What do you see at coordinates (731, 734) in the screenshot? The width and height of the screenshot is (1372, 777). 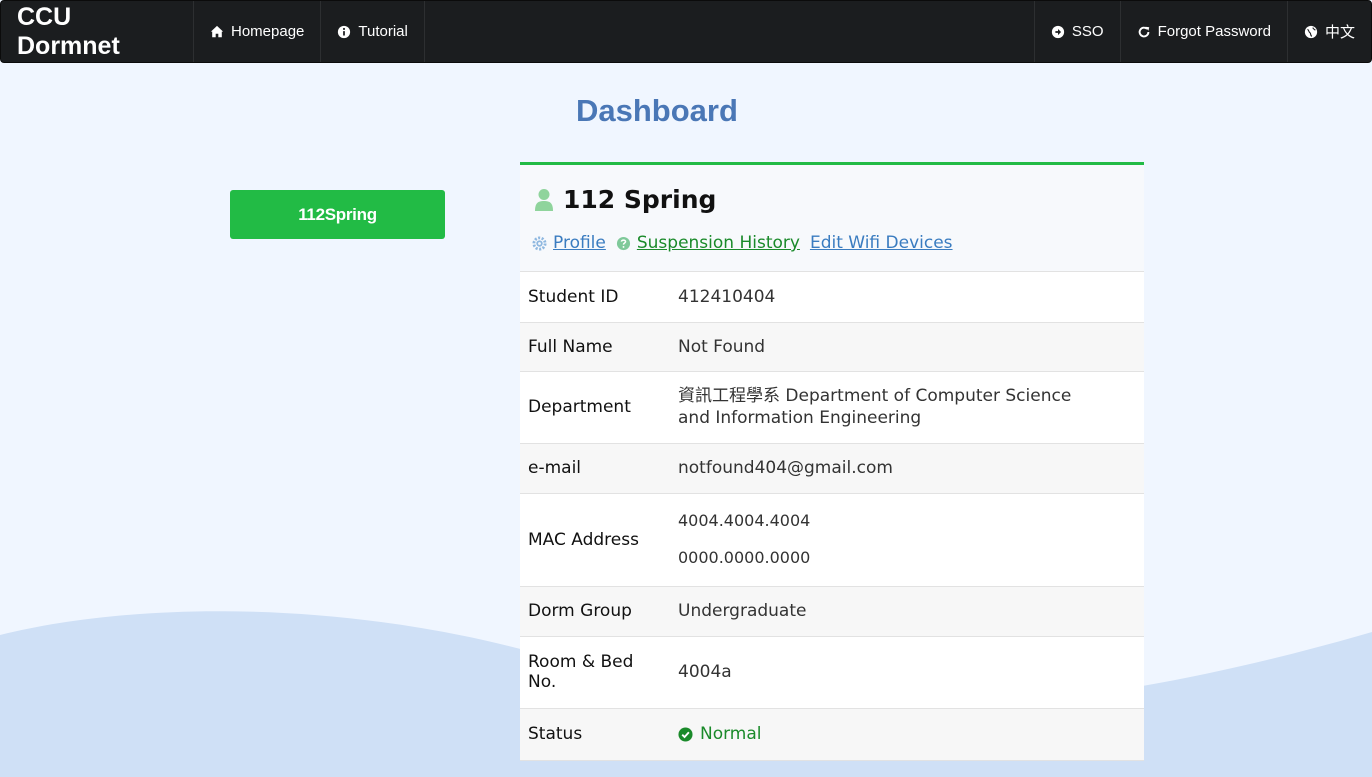 I see `status-value: Normal` at bounding box center [731, 734].